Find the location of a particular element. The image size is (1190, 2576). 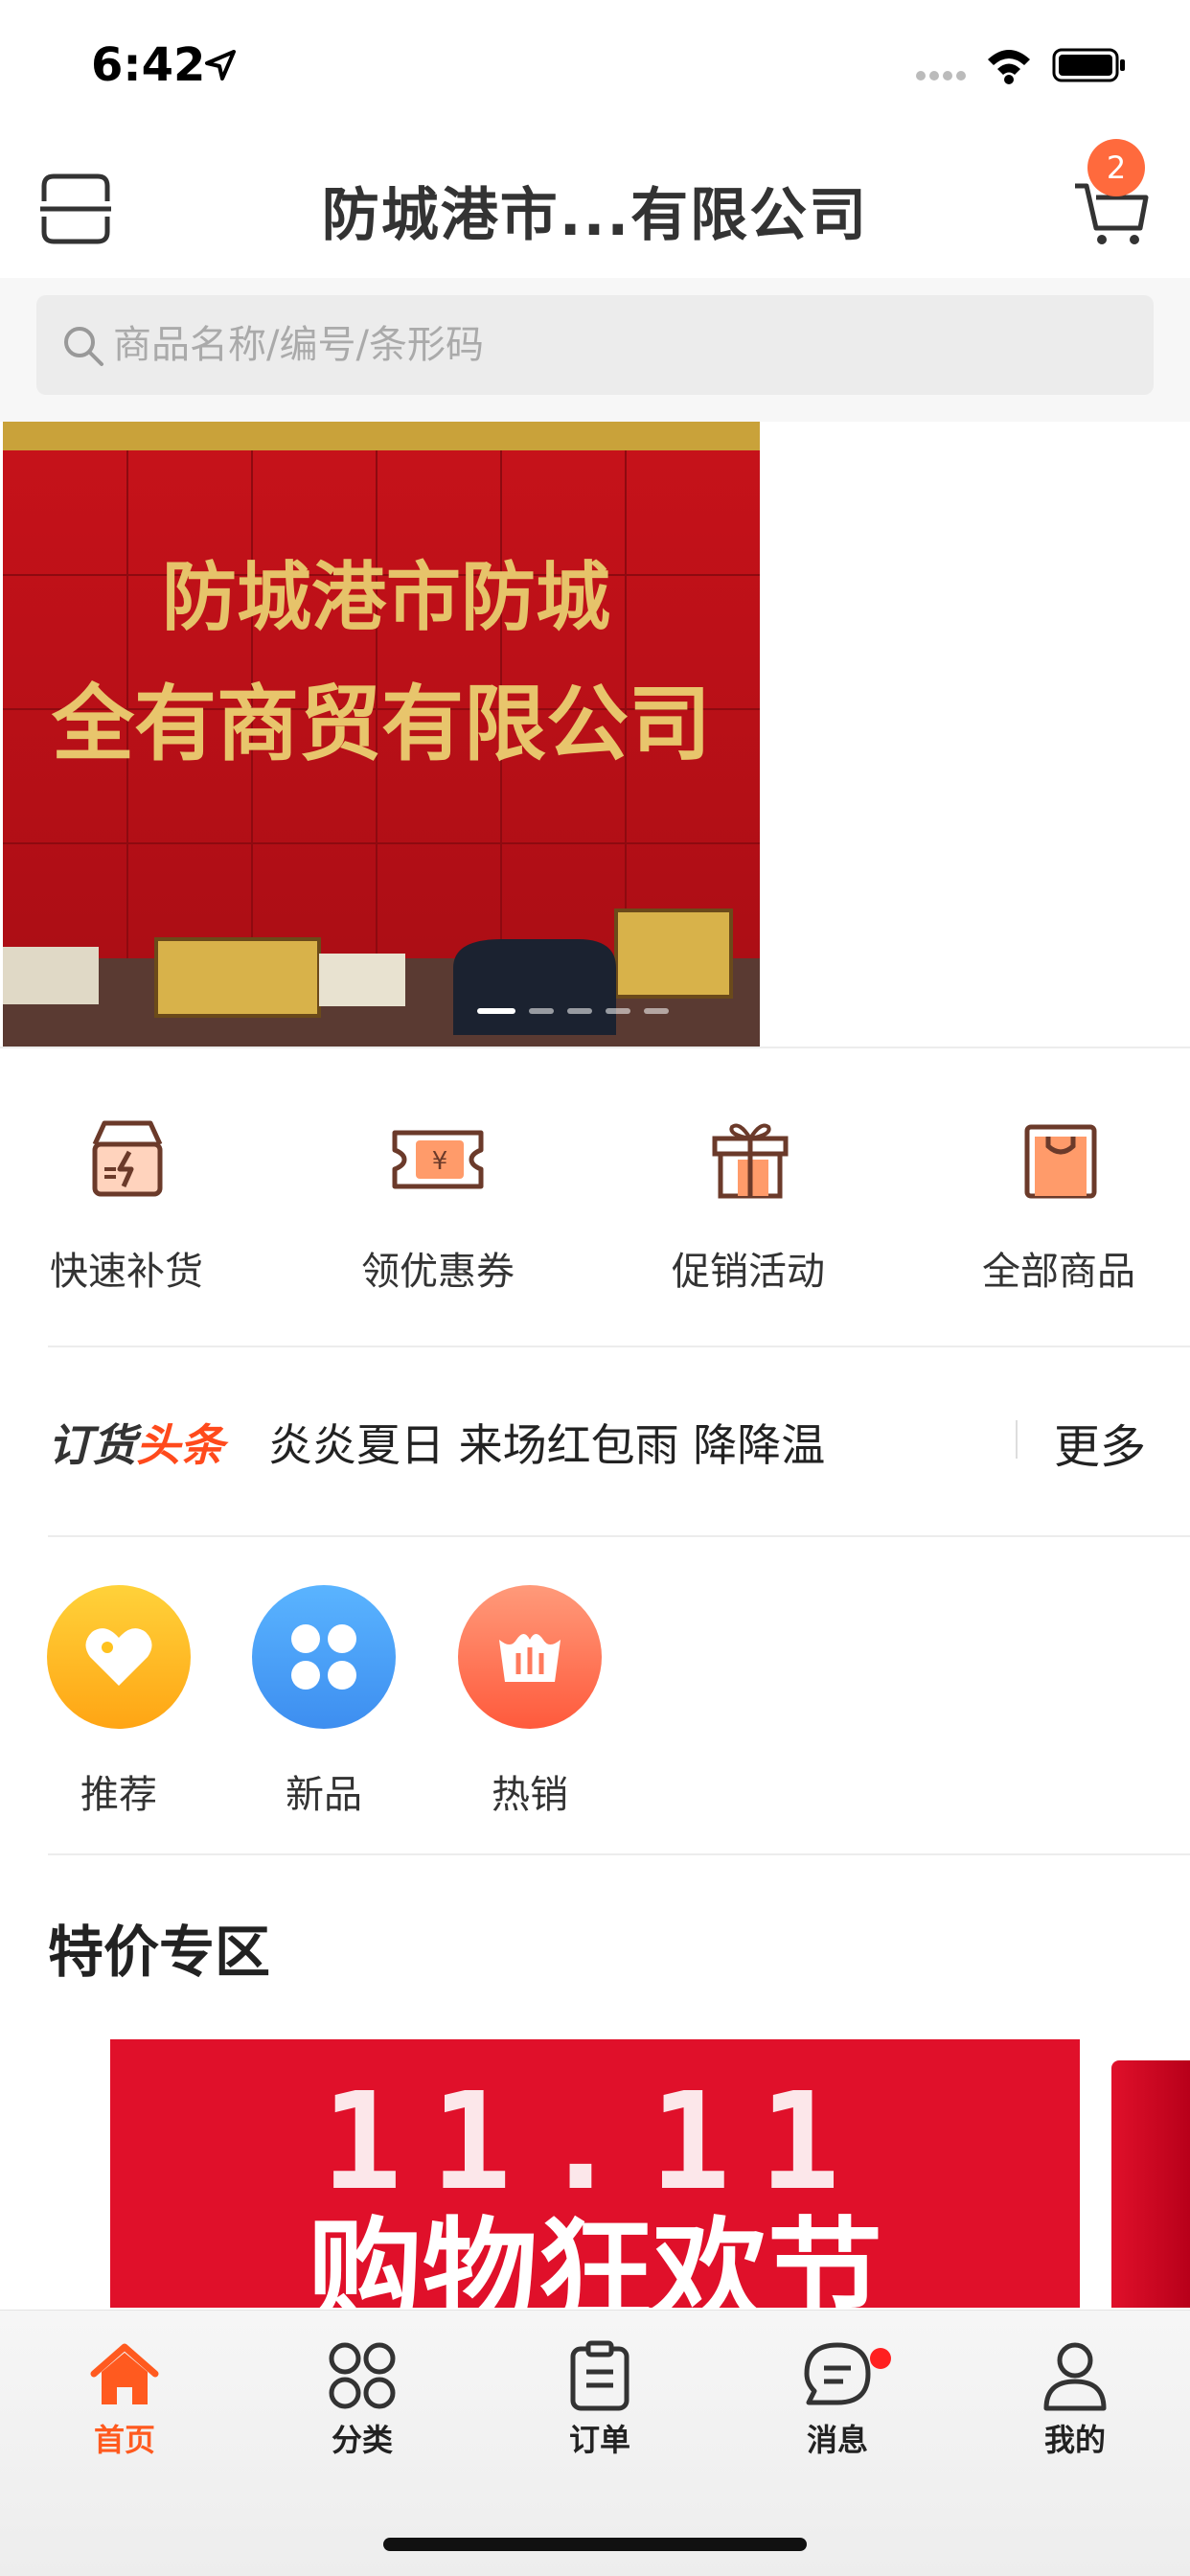

promo-top-text: 11.11 is located at coordinates (594, 2142).